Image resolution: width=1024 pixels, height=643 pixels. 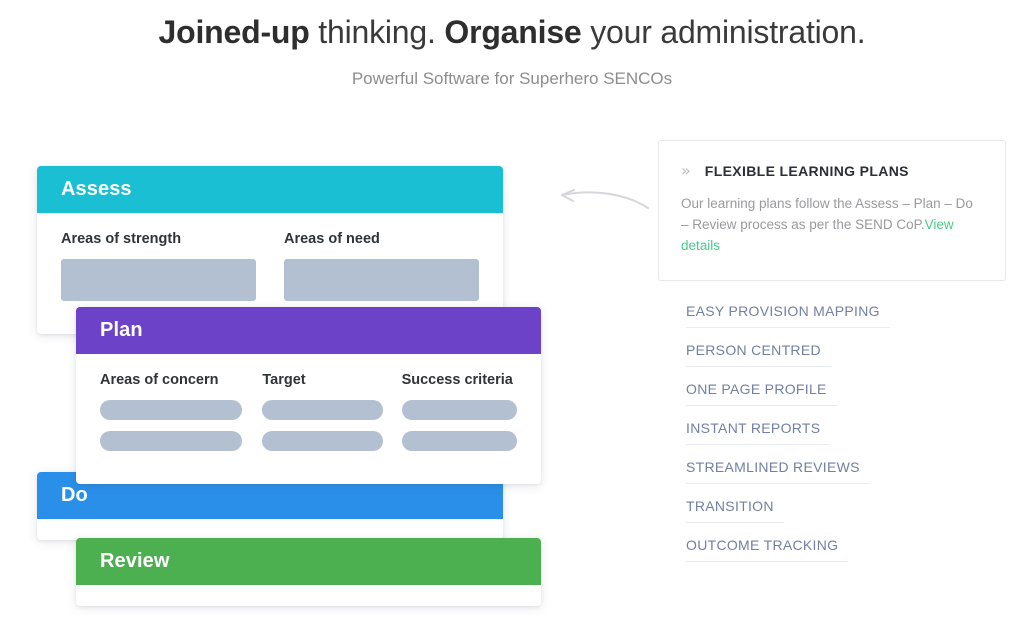 What do you see at coordinates (308, 561) in the screenshot?
I see `card-review-header: Review` at bounding box center [308, 561].